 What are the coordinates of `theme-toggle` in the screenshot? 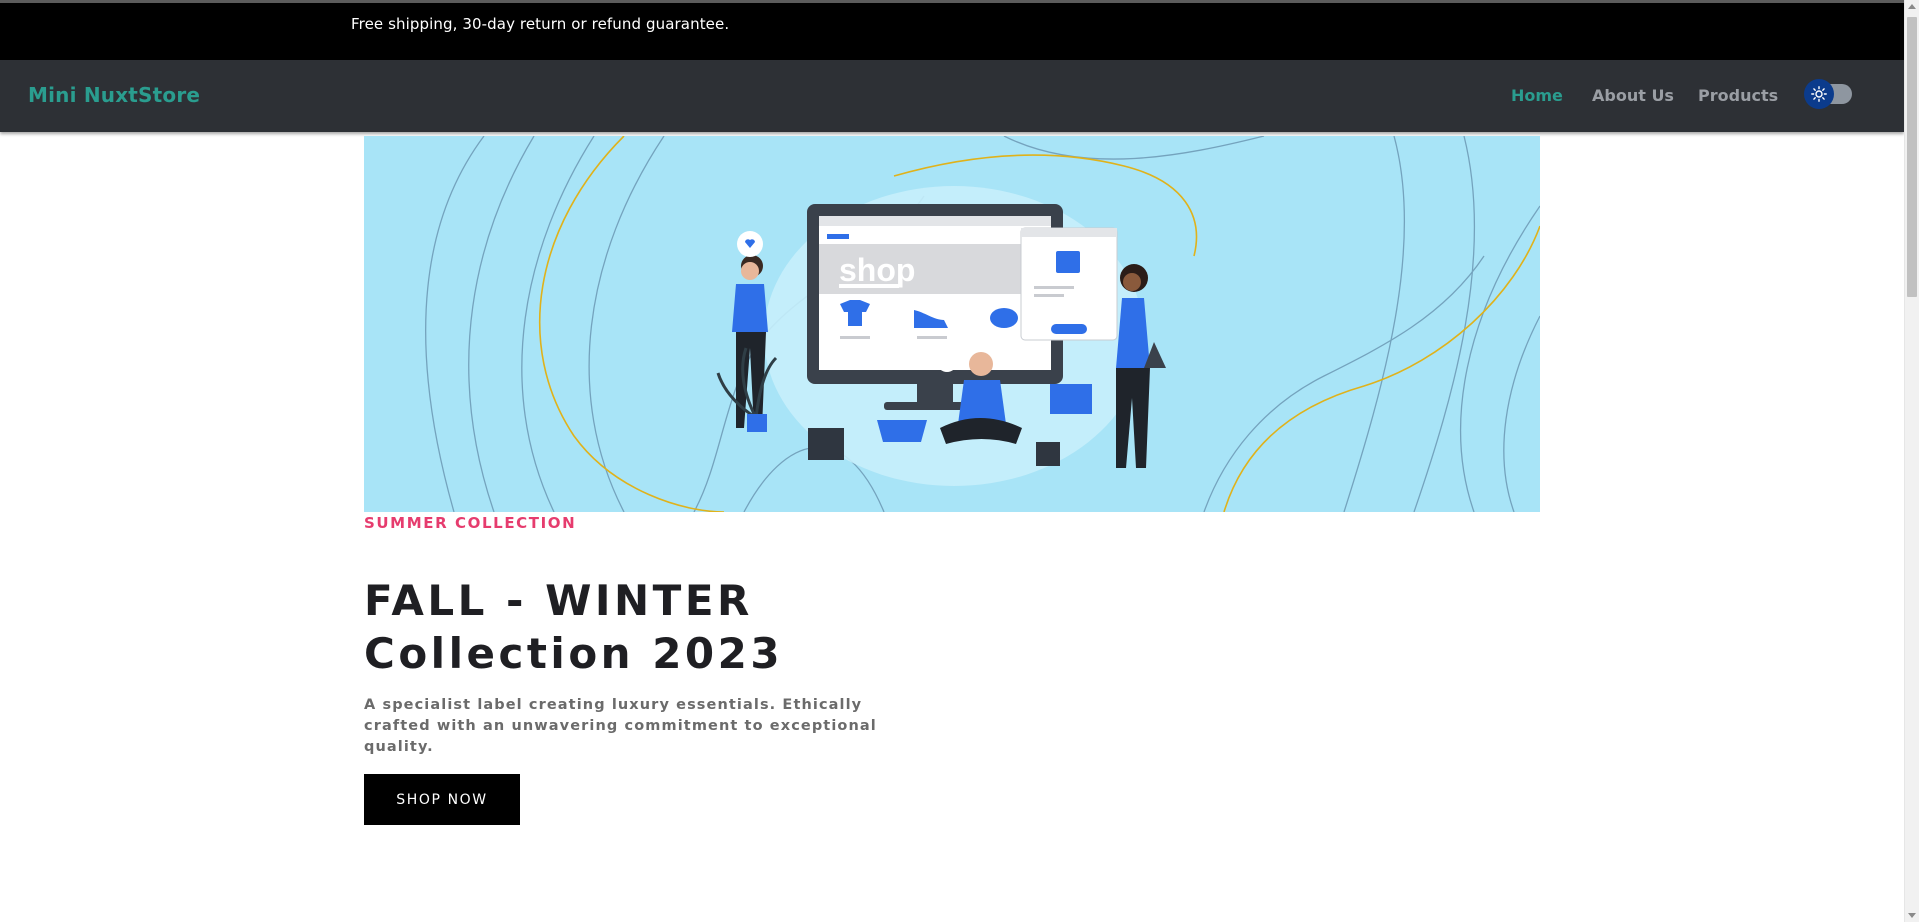 It's located at (1828, 94).